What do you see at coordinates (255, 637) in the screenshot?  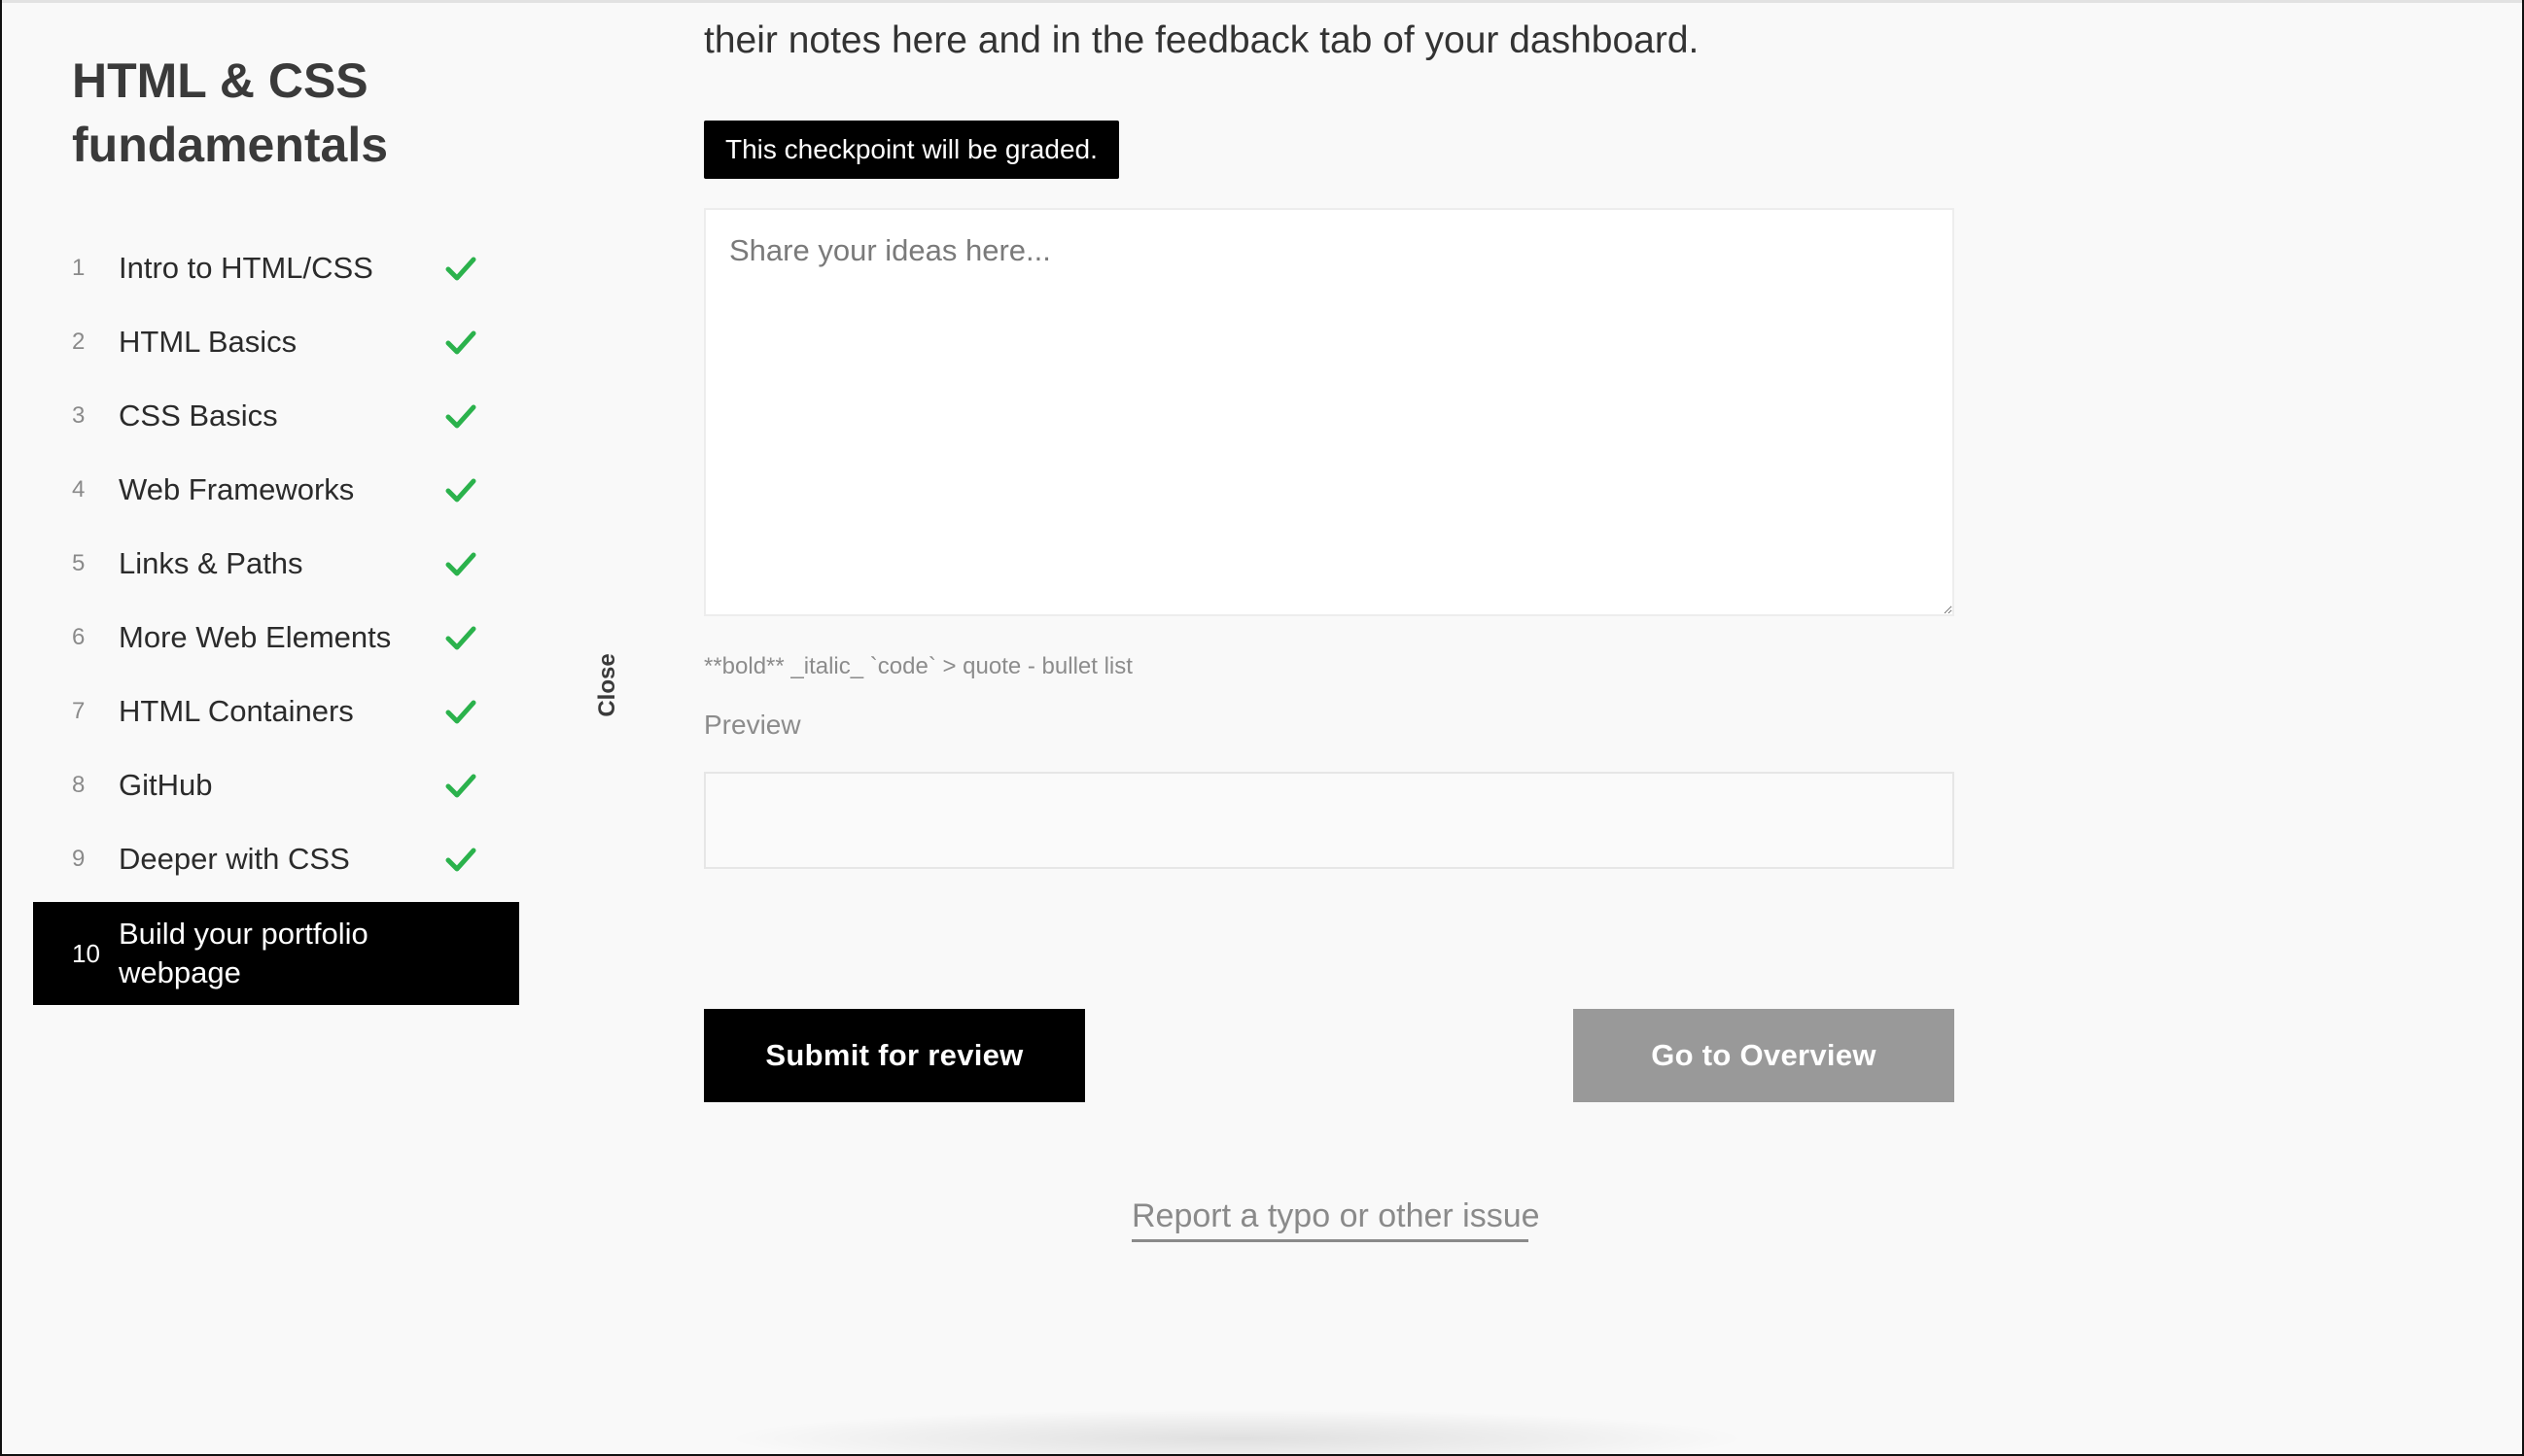 I see `lesson-label: More Web Elements` at bounding box center [255, 637].